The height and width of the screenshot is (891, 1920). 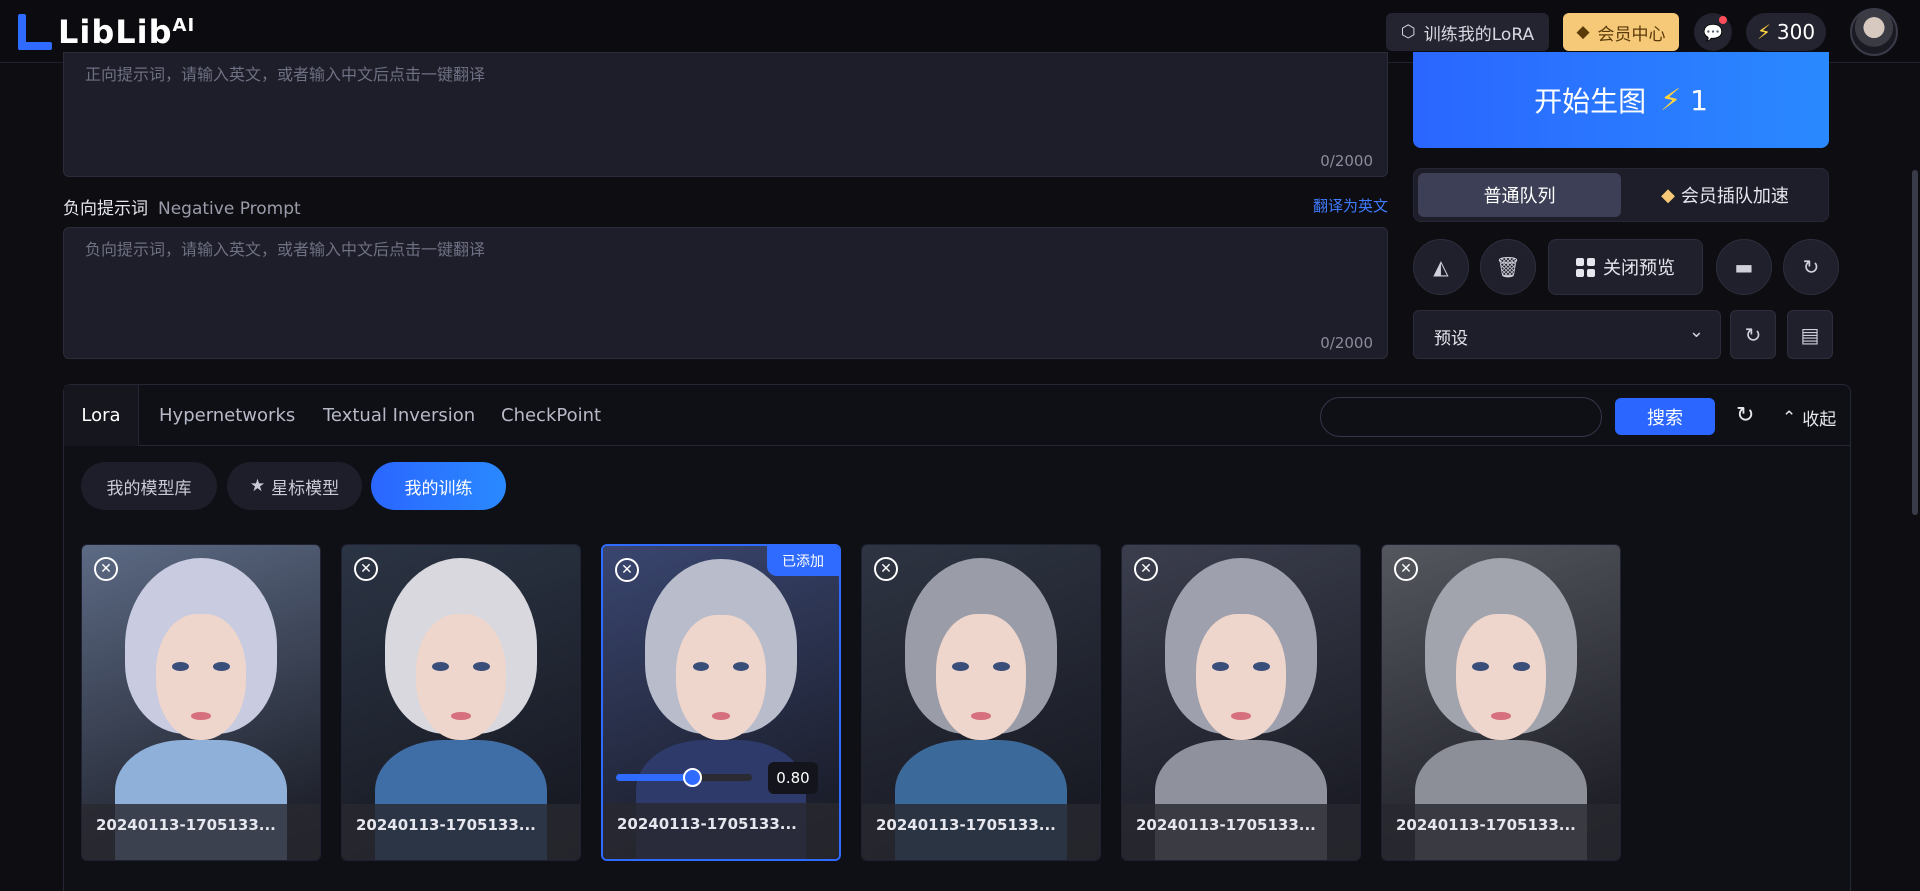 I want to click on collapse-button: ⌃ 收起, so click(x=1809, y=418).